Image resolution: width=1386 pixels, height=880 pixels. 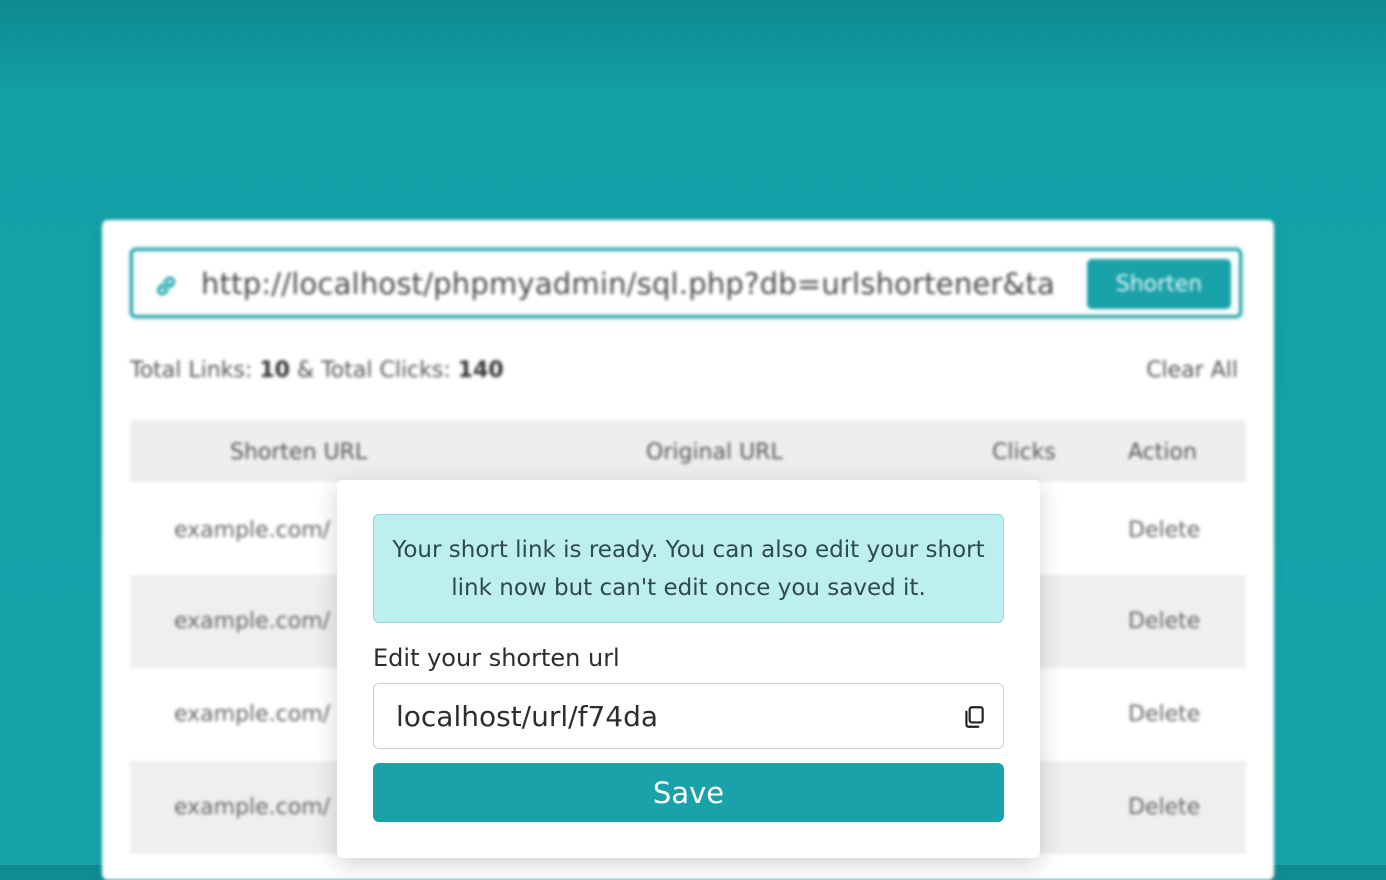 What do you see at coordinates (386, 370) in the screenshot?
I see `total-clicks-label: Total Clicks:` at bounding box center [386, 370].